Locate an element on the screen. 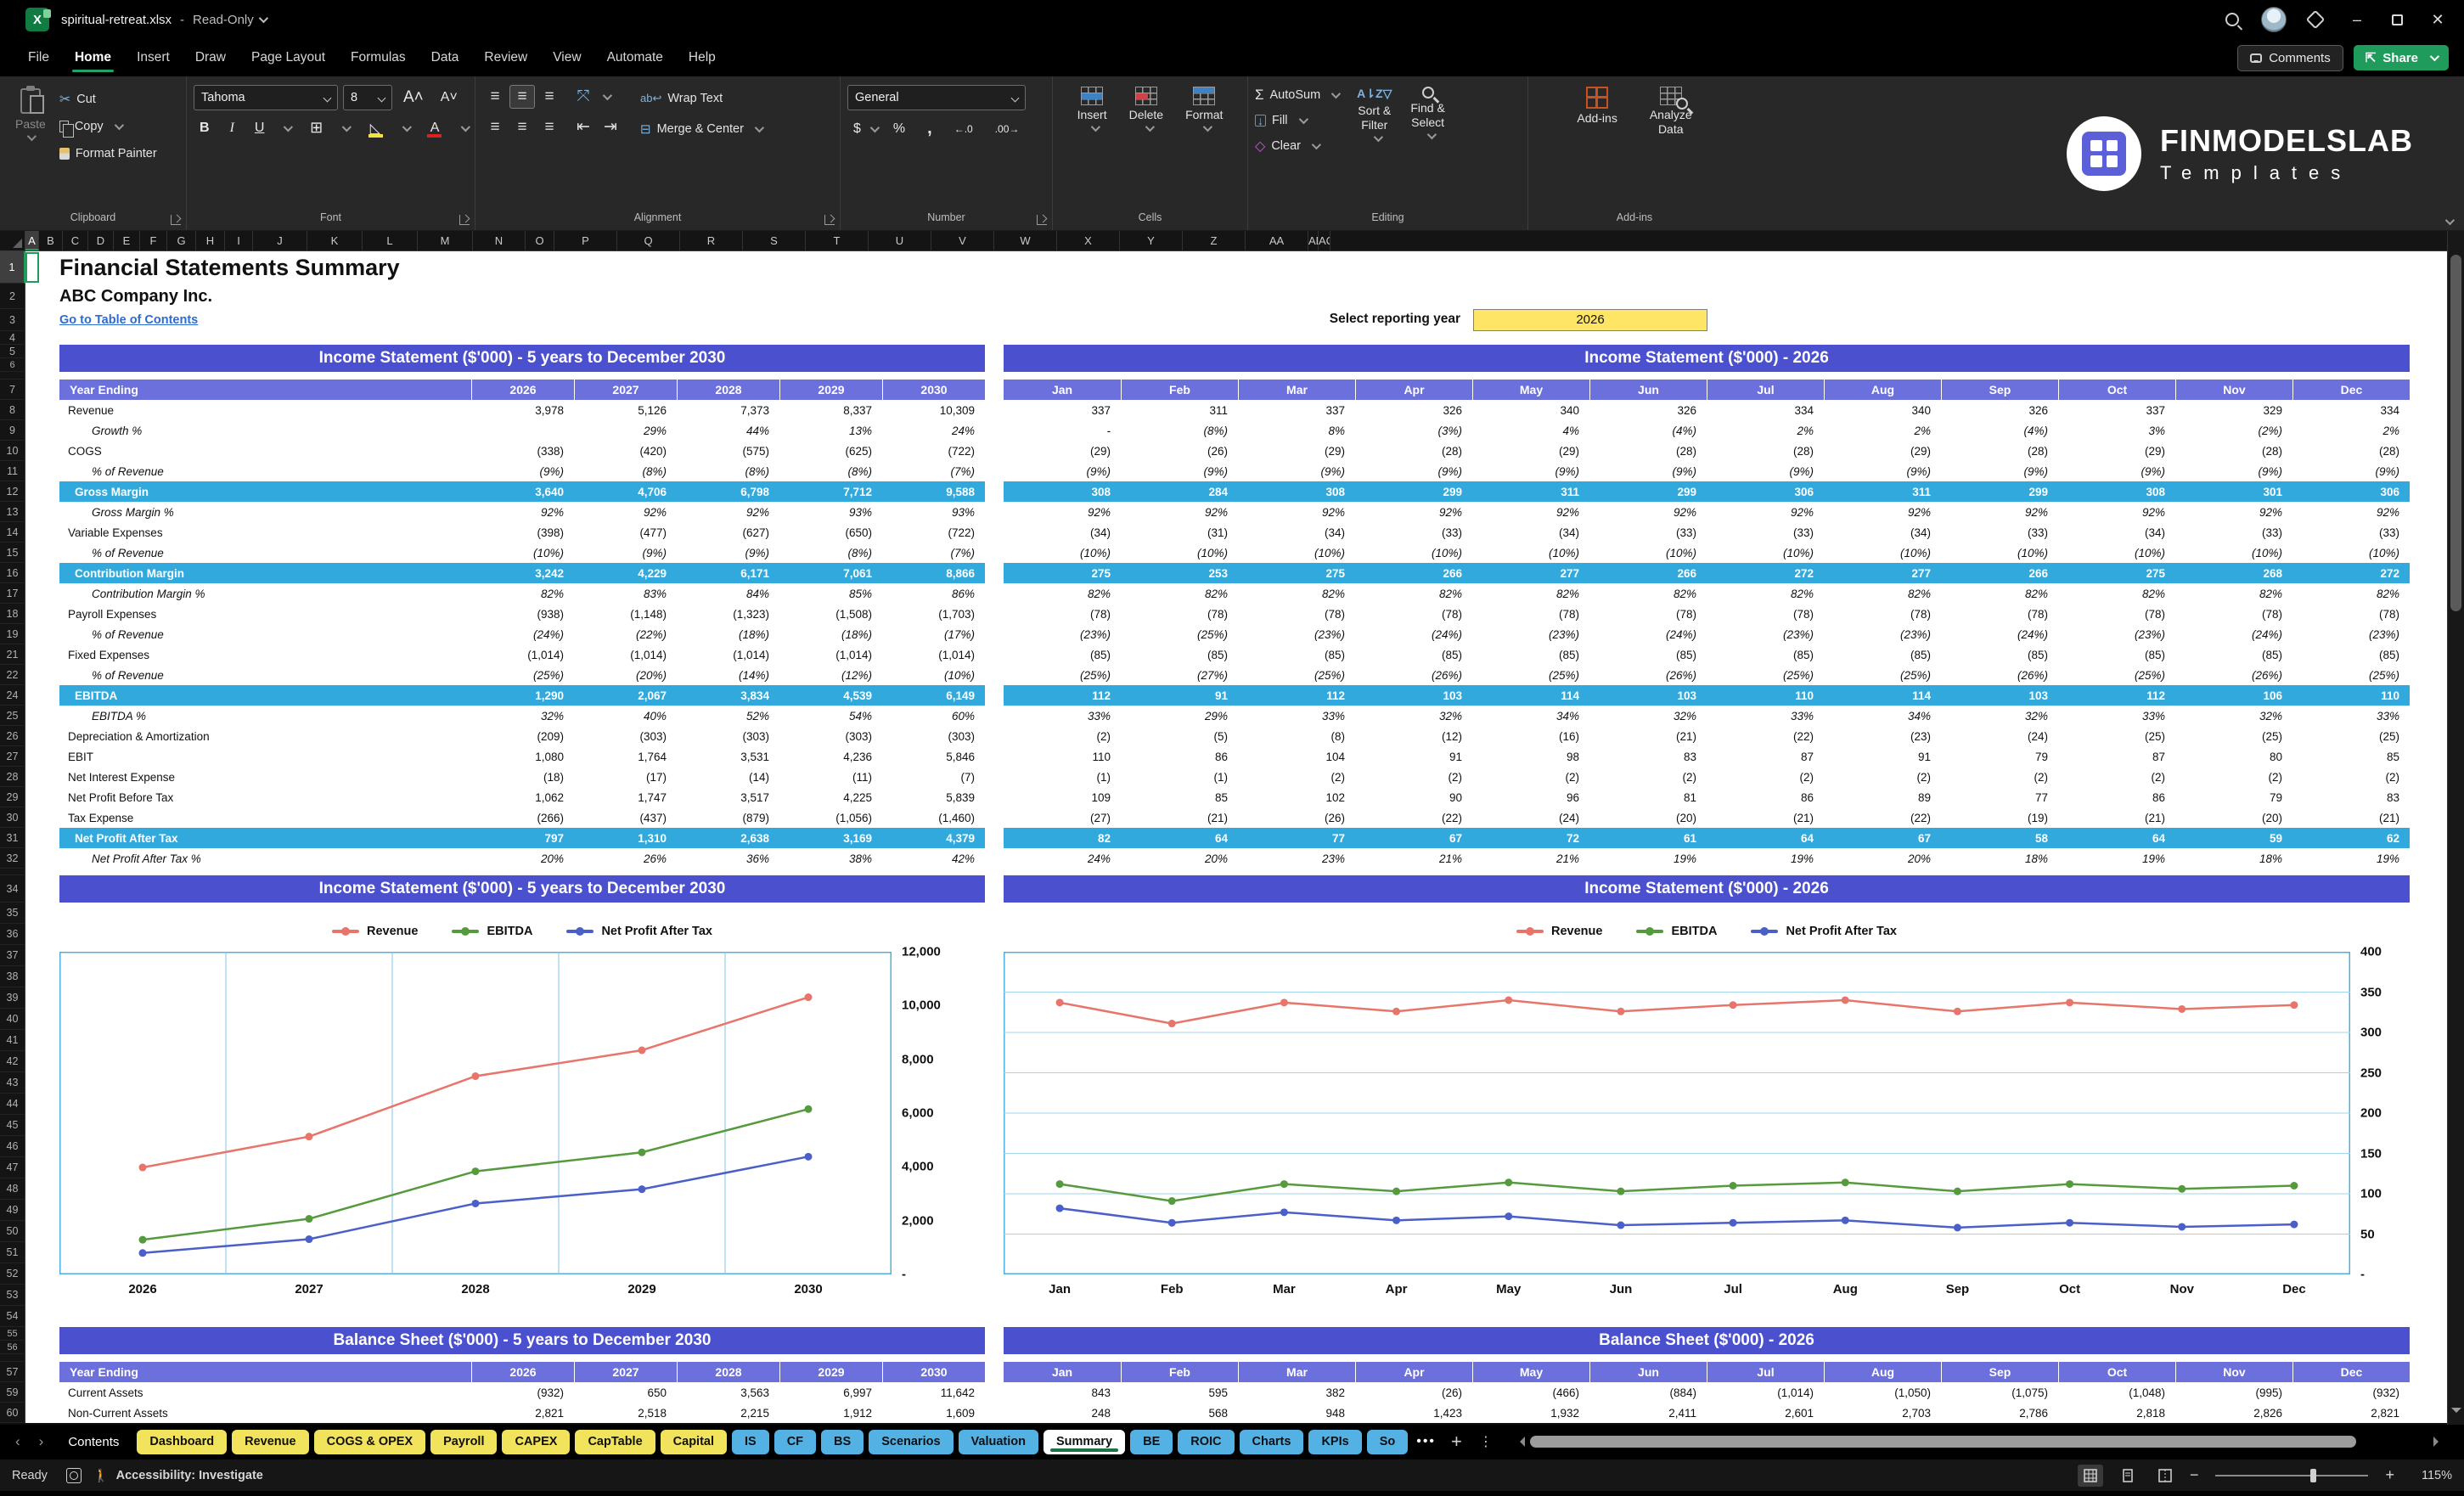 Image resolution: width=2464 pixels, height=1496 pixels. cell: 110 is located at coordinates (2351, 695).